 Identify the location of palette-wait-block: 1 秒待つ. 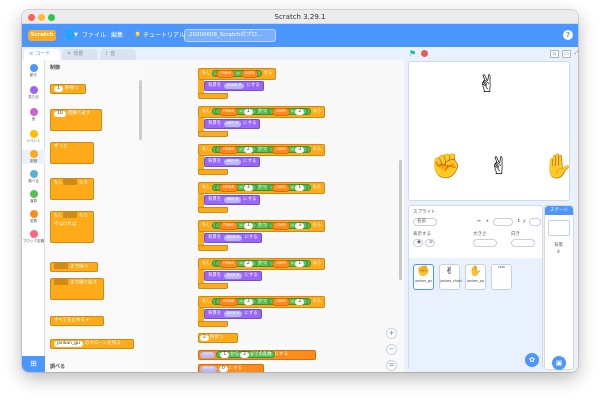
(68, 89).